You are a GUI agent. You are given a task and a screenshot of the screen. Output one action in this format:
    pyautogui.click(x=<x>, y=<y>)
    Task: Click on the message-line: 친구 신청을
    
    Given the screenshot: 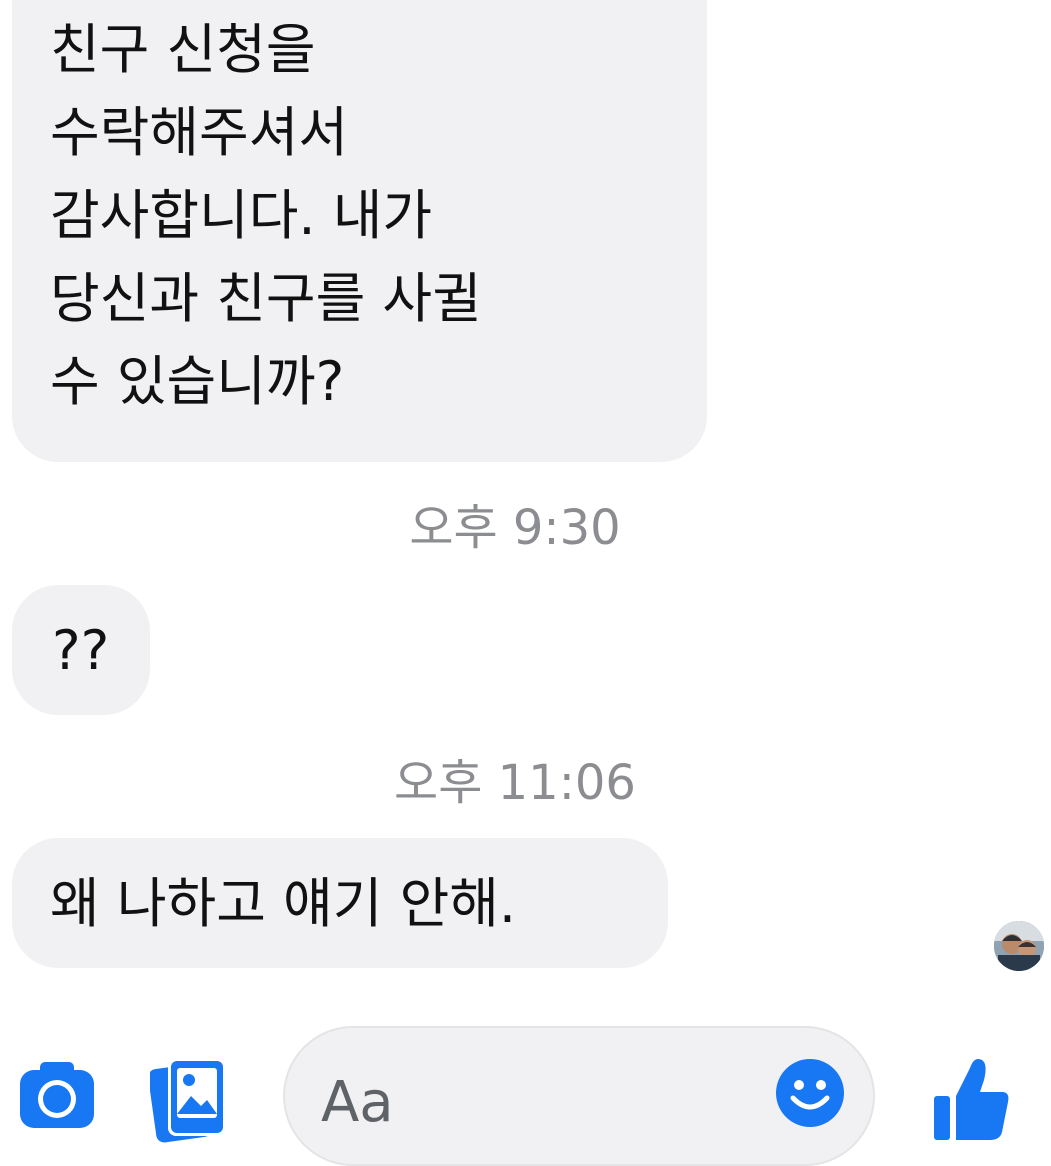 What is the action you would take?
    pyautogui.click(x=183, y=49)
    